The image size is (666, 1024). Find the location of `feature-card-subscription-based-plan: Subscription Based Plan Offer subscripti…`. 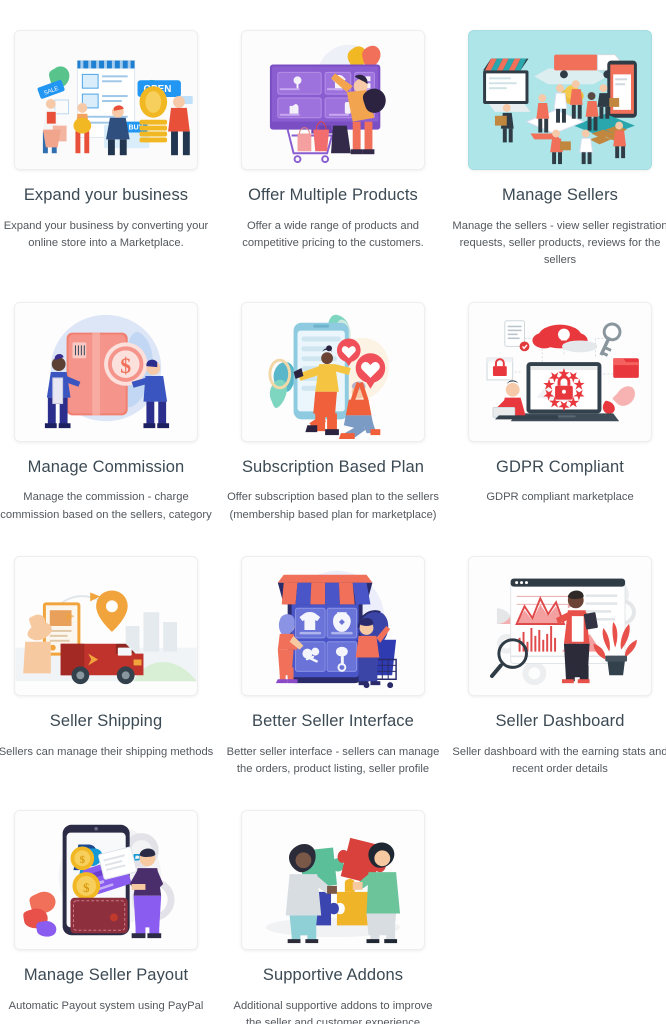

feature-card-subscription-based-plan: Subscription Based Plan Offer subscripti… is located at coordinates (333, 412).